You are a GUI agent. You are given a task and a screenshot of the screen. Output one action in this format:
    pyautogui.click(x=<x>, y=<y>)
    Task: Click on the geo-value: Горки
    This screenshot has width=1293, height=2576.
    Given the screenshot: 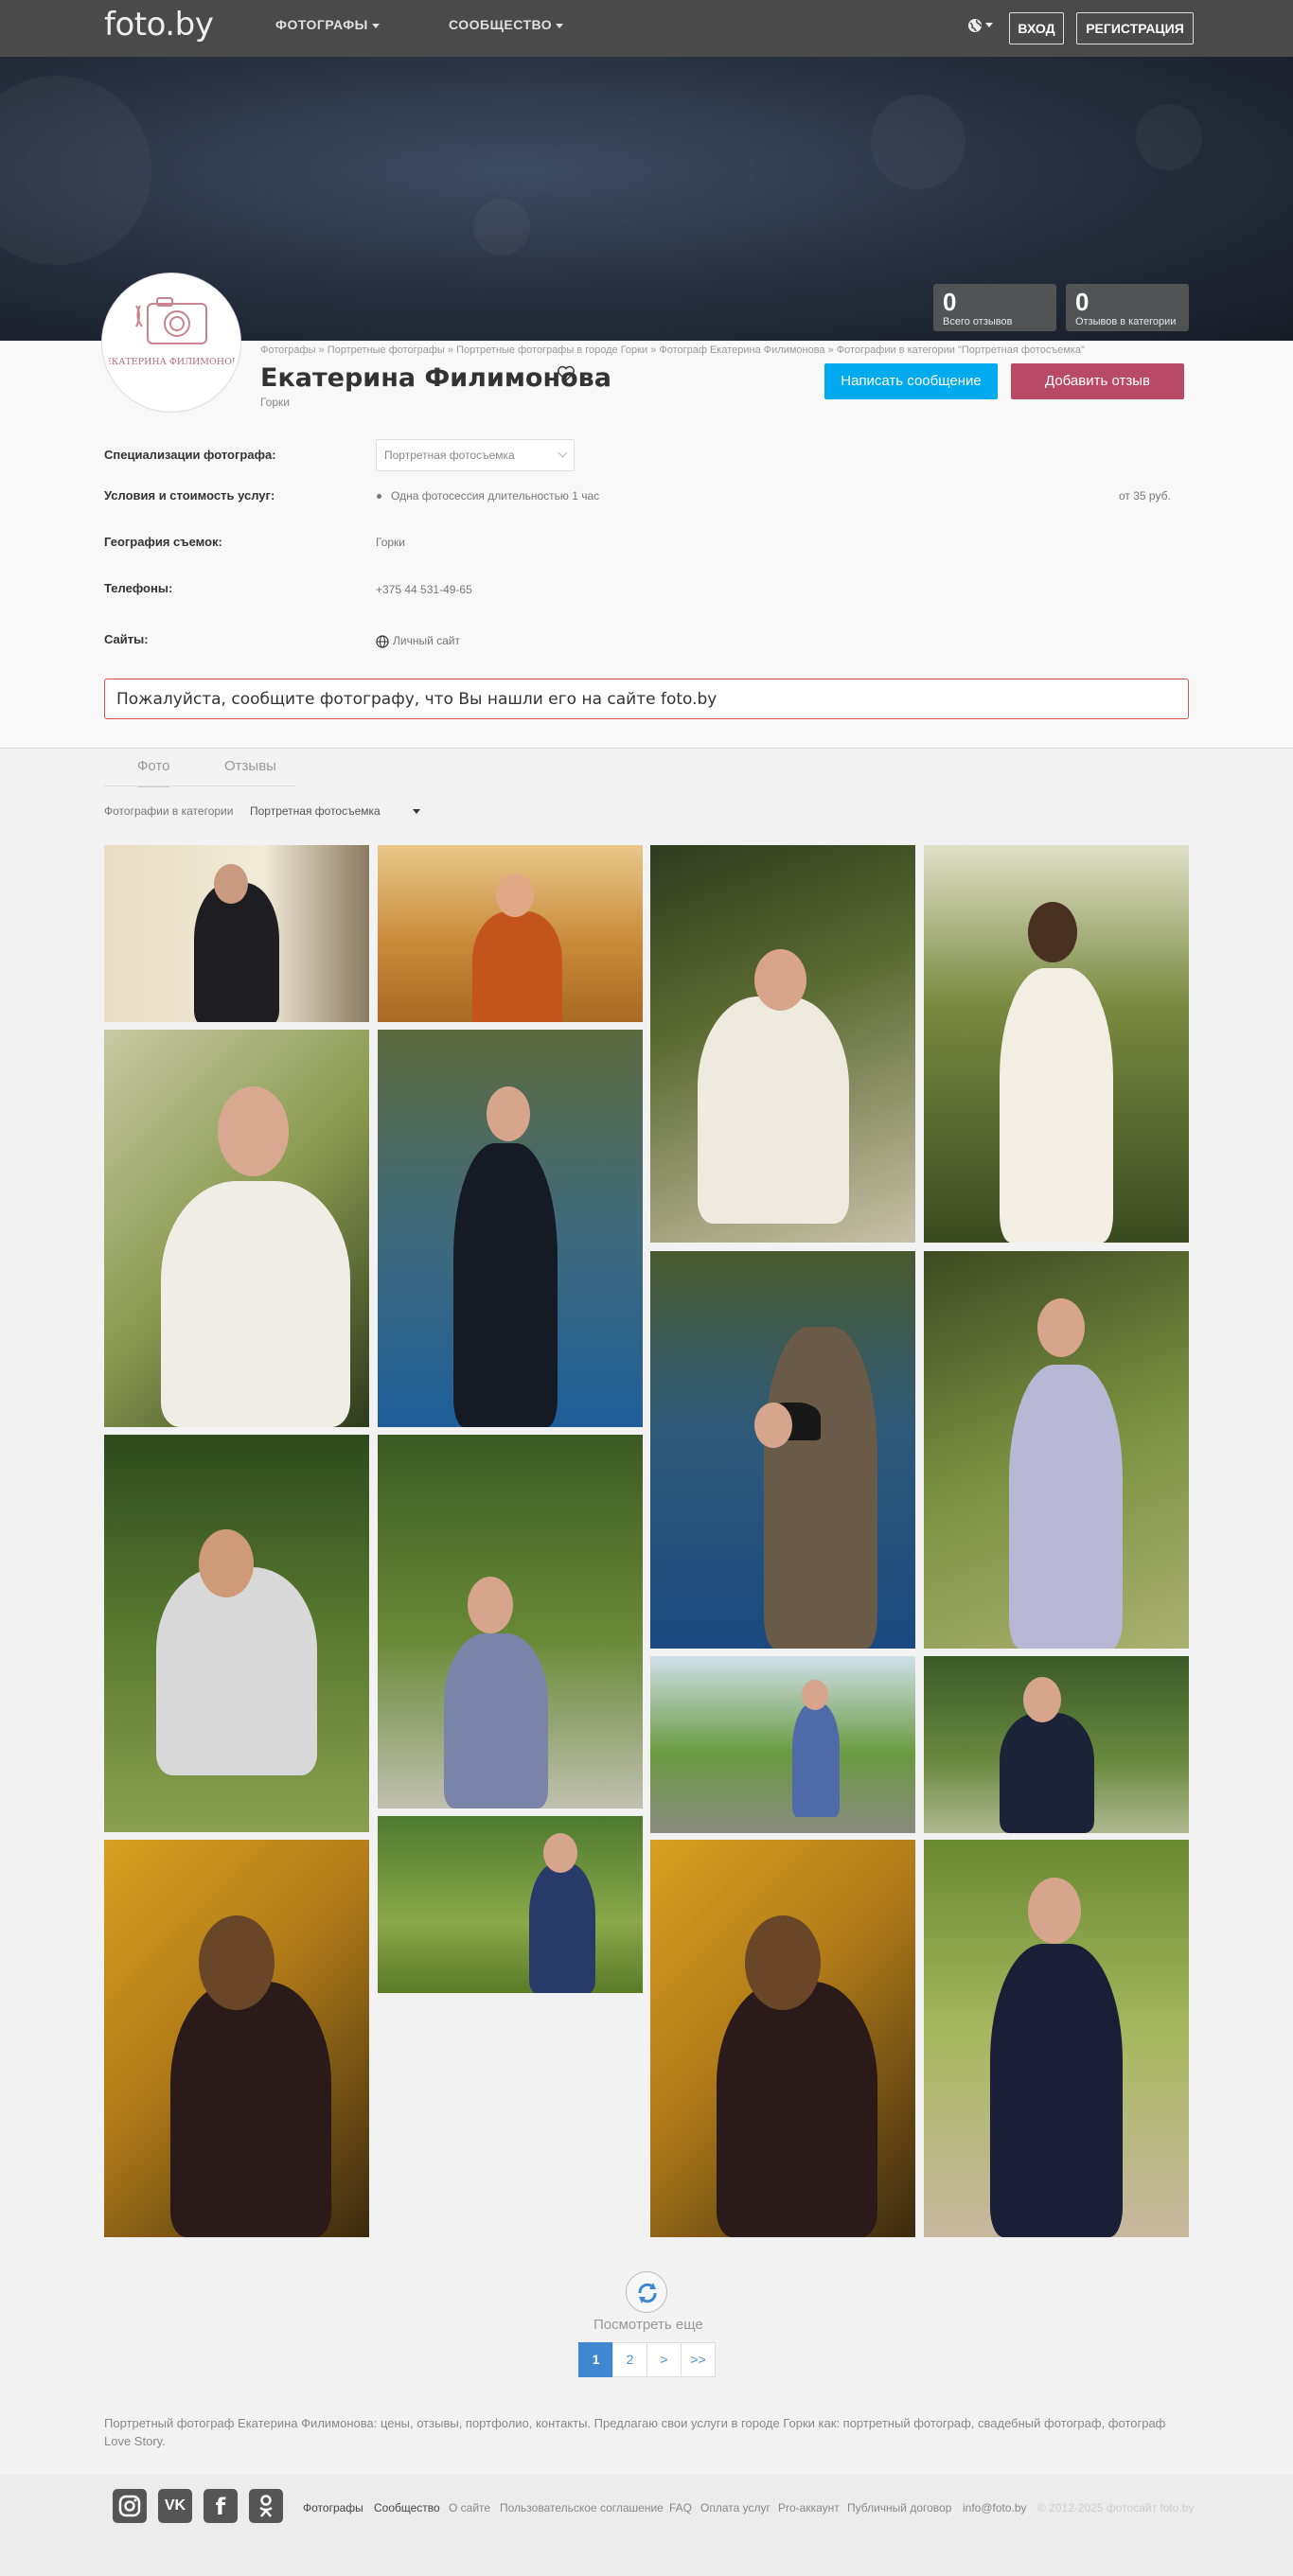 What is the action you would take?
    pyautogui.click(x=390, y=542)
    